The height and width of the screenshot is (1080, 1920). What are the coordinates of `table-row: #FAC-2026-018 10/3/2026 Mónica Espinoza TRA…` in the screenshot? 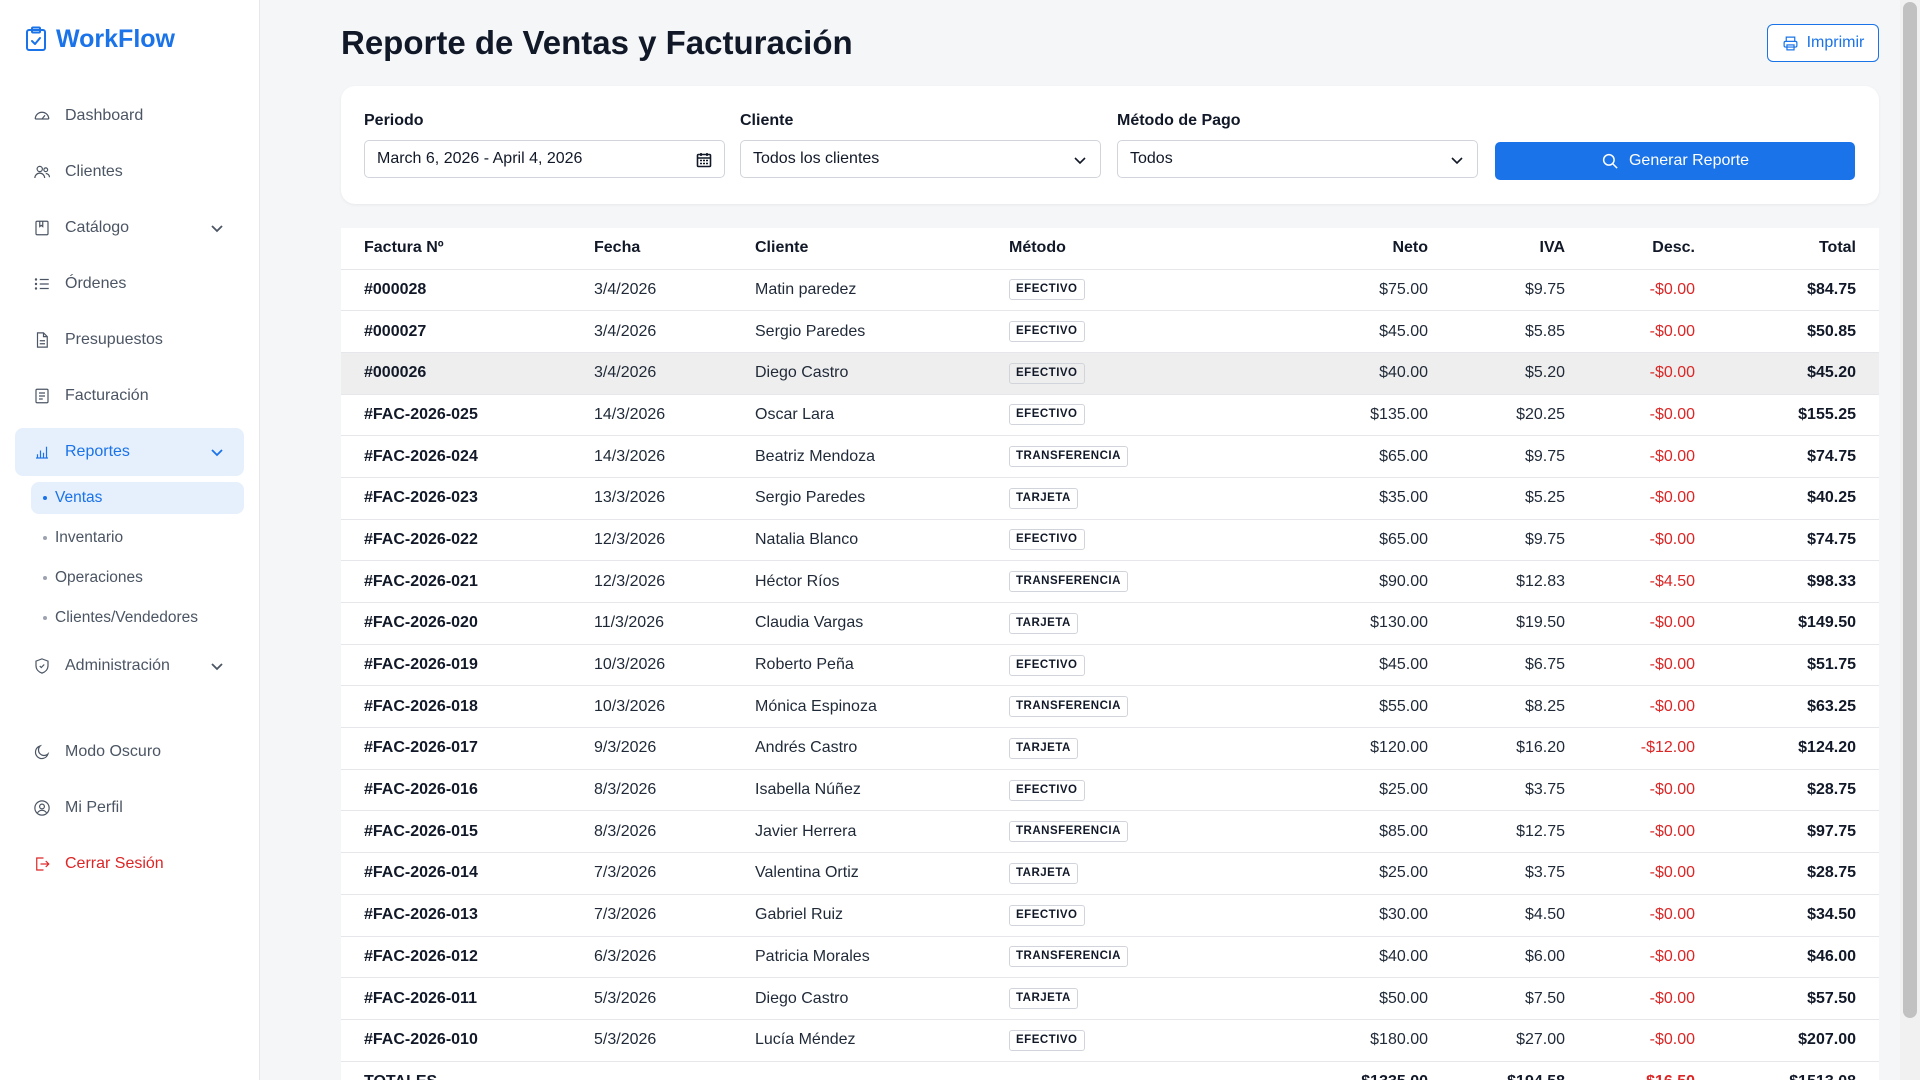 It's located at (1110, 707).